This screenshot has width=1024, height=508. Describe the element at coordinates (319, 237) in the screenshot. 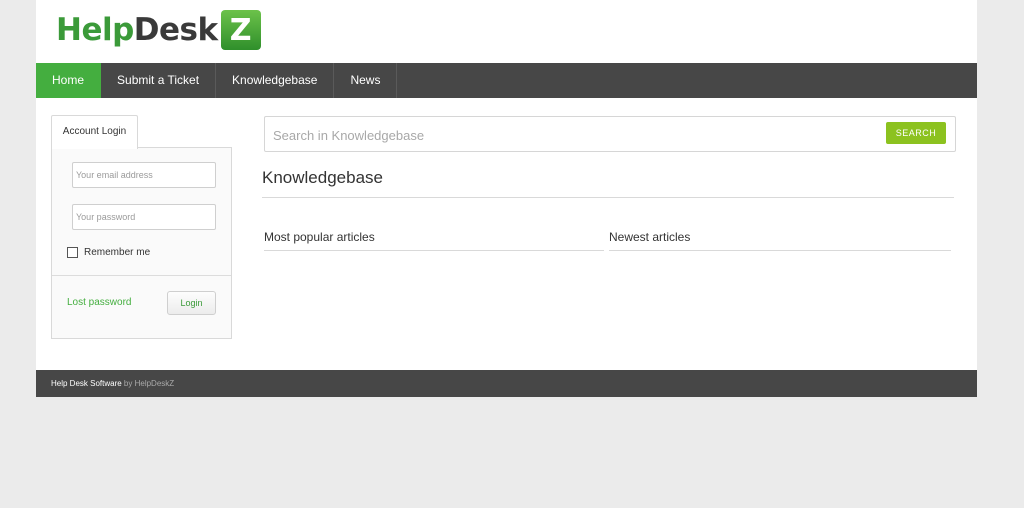

I see `popular-articles-heading: Most popular articles` at that location.